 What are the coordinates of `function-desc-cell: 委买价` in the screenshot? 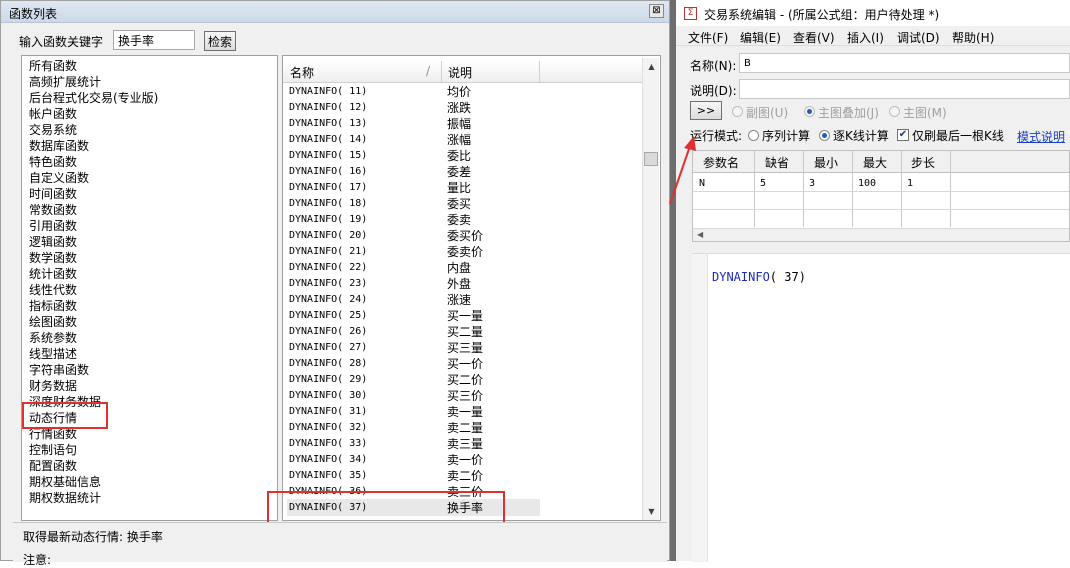 It's located at (465, 236).